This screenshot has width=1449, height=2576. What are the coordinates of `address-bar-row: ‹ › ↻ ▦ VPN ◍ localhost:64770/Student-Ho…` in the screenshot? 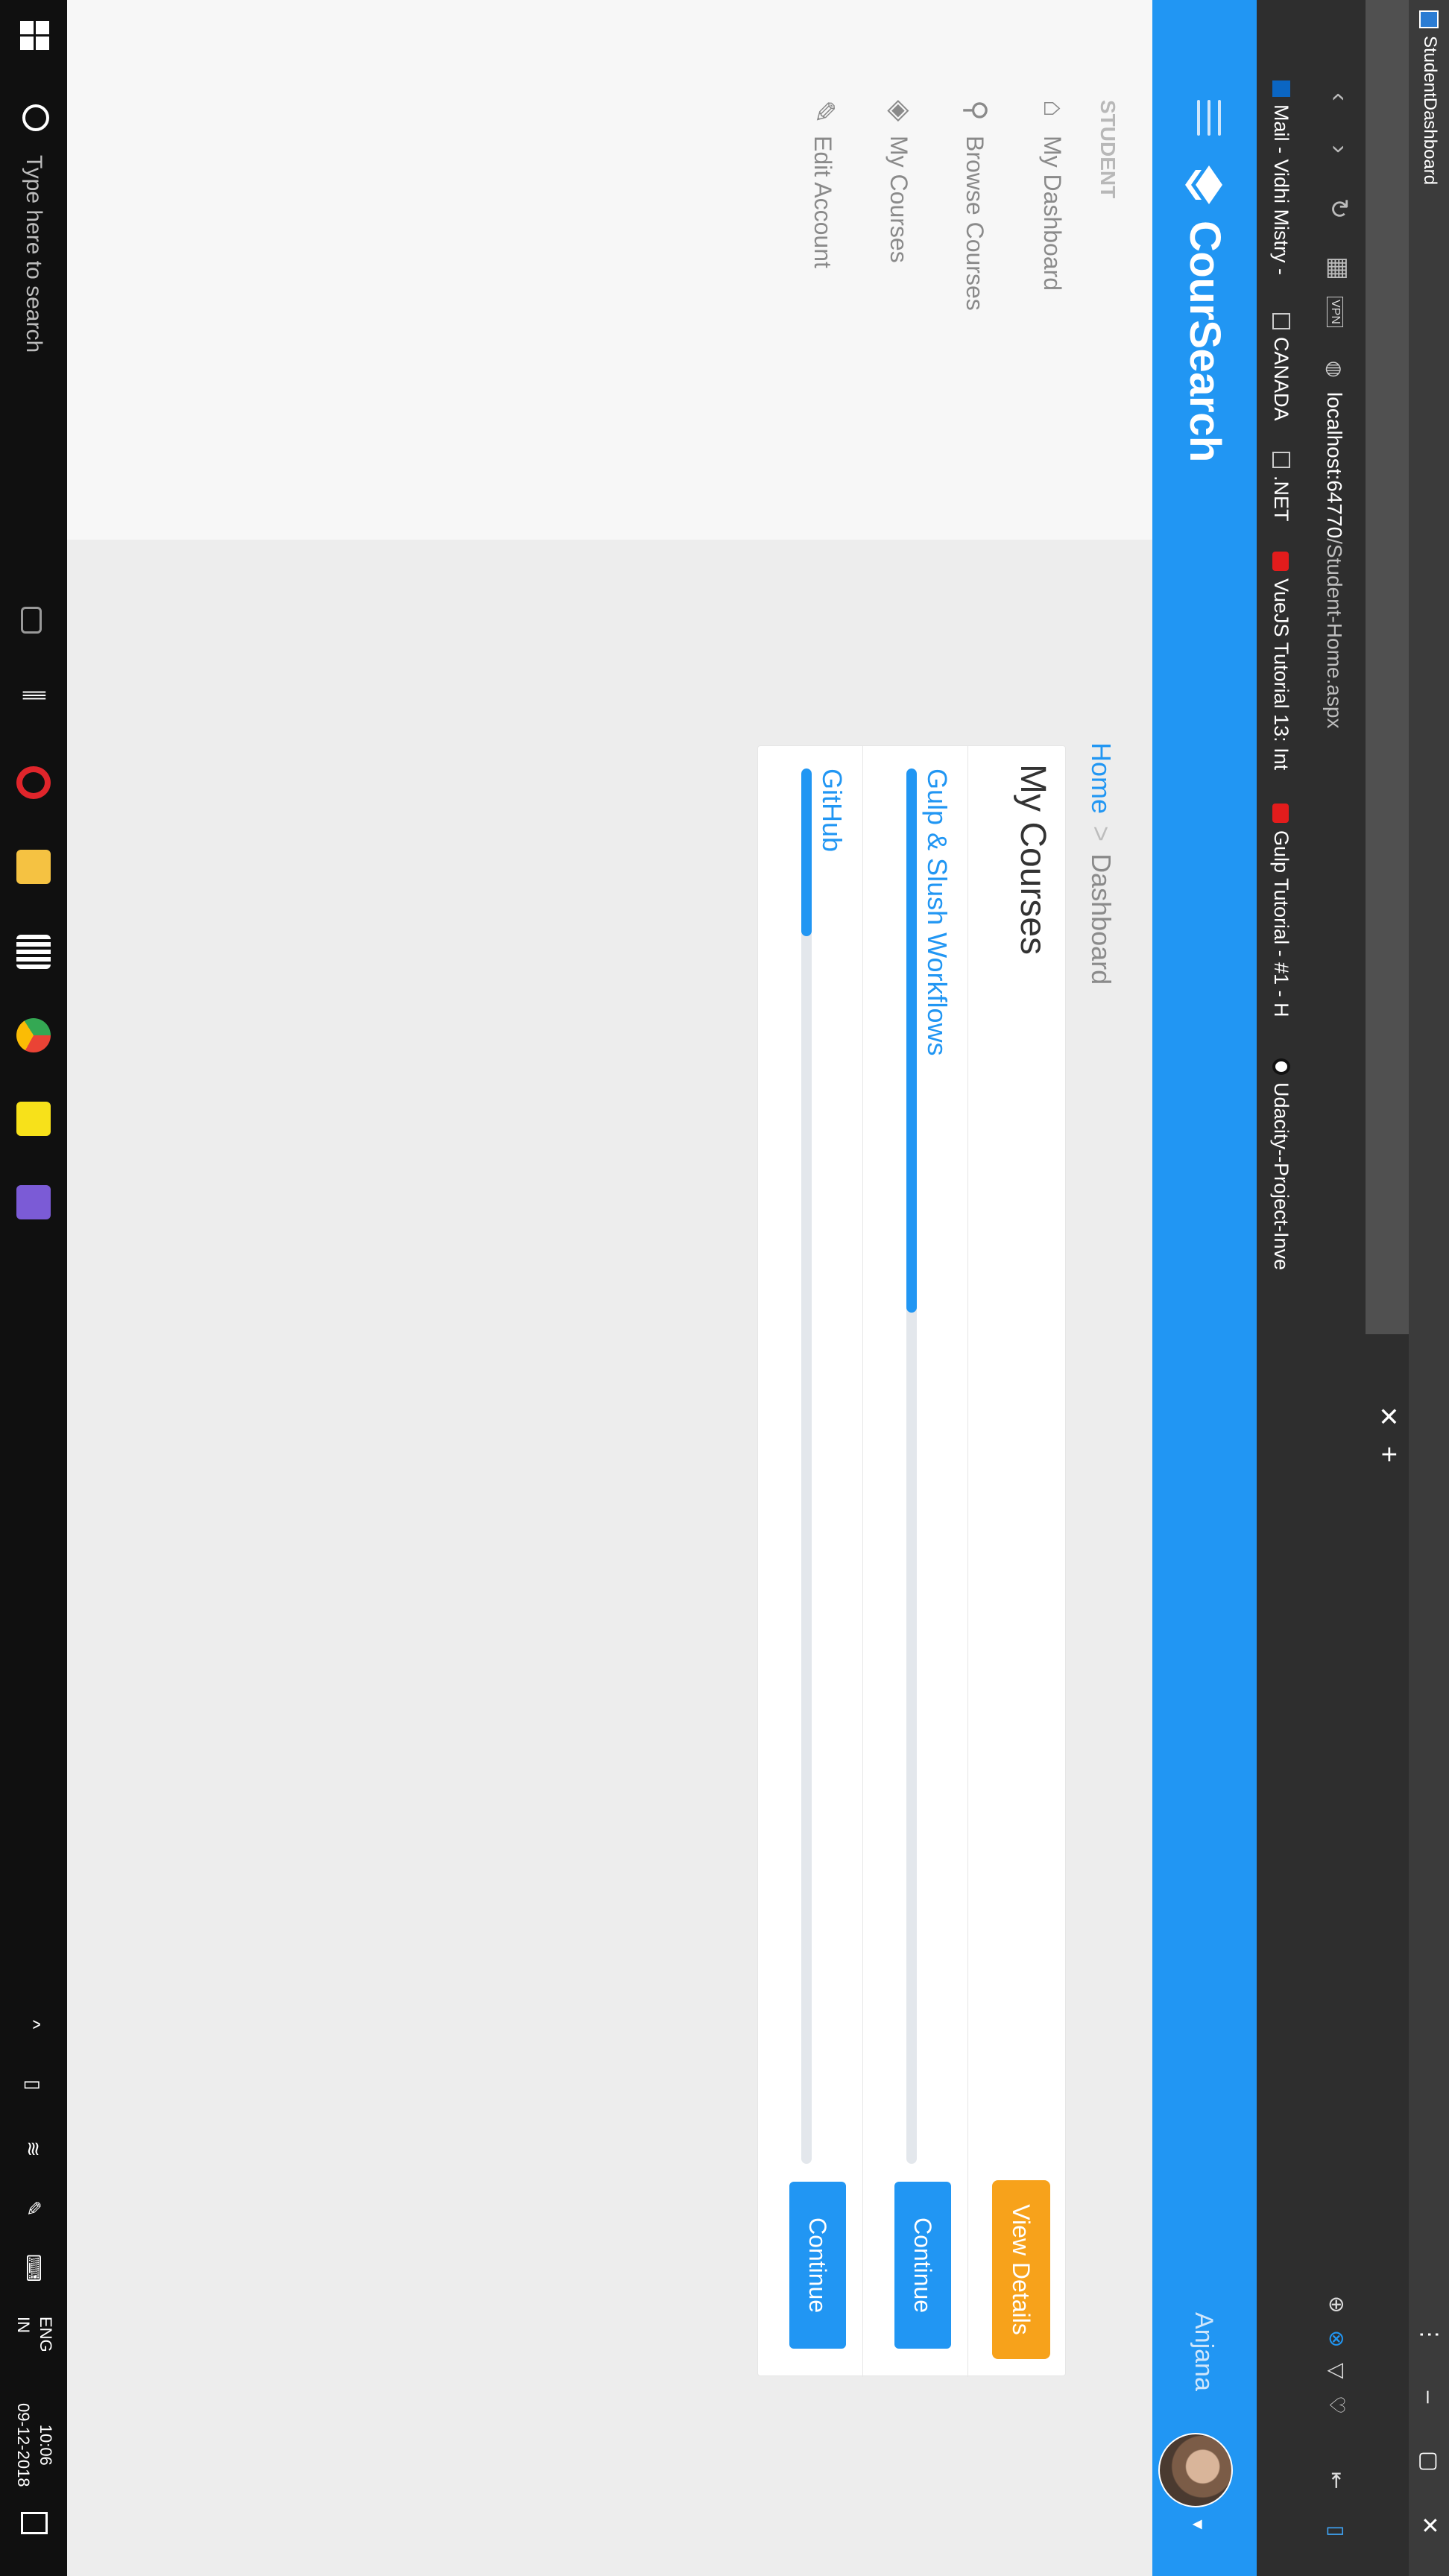 It's located at (1334, 1288).